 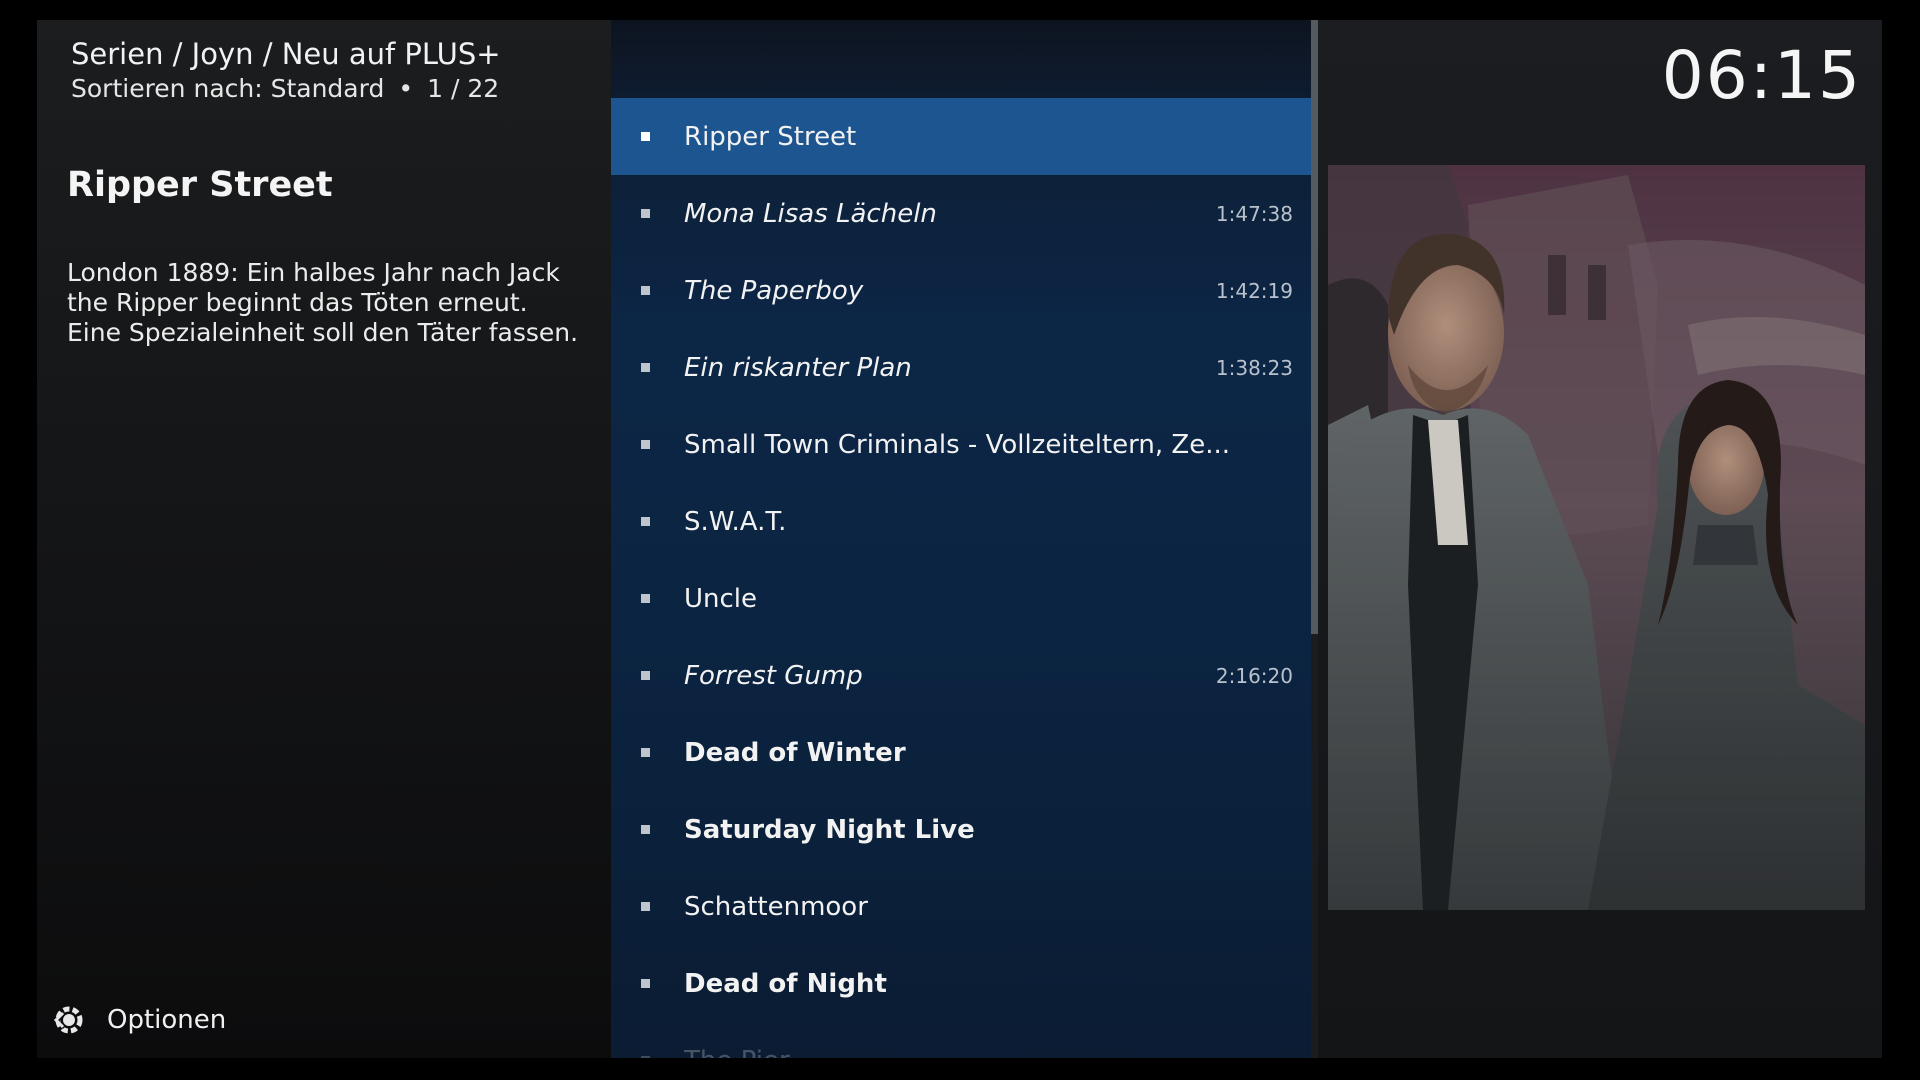 What do you see at coordinates (773, 675) in the screenshot?
I see `list-item-label: Forrest Gump` at bounding box center [773, 675].